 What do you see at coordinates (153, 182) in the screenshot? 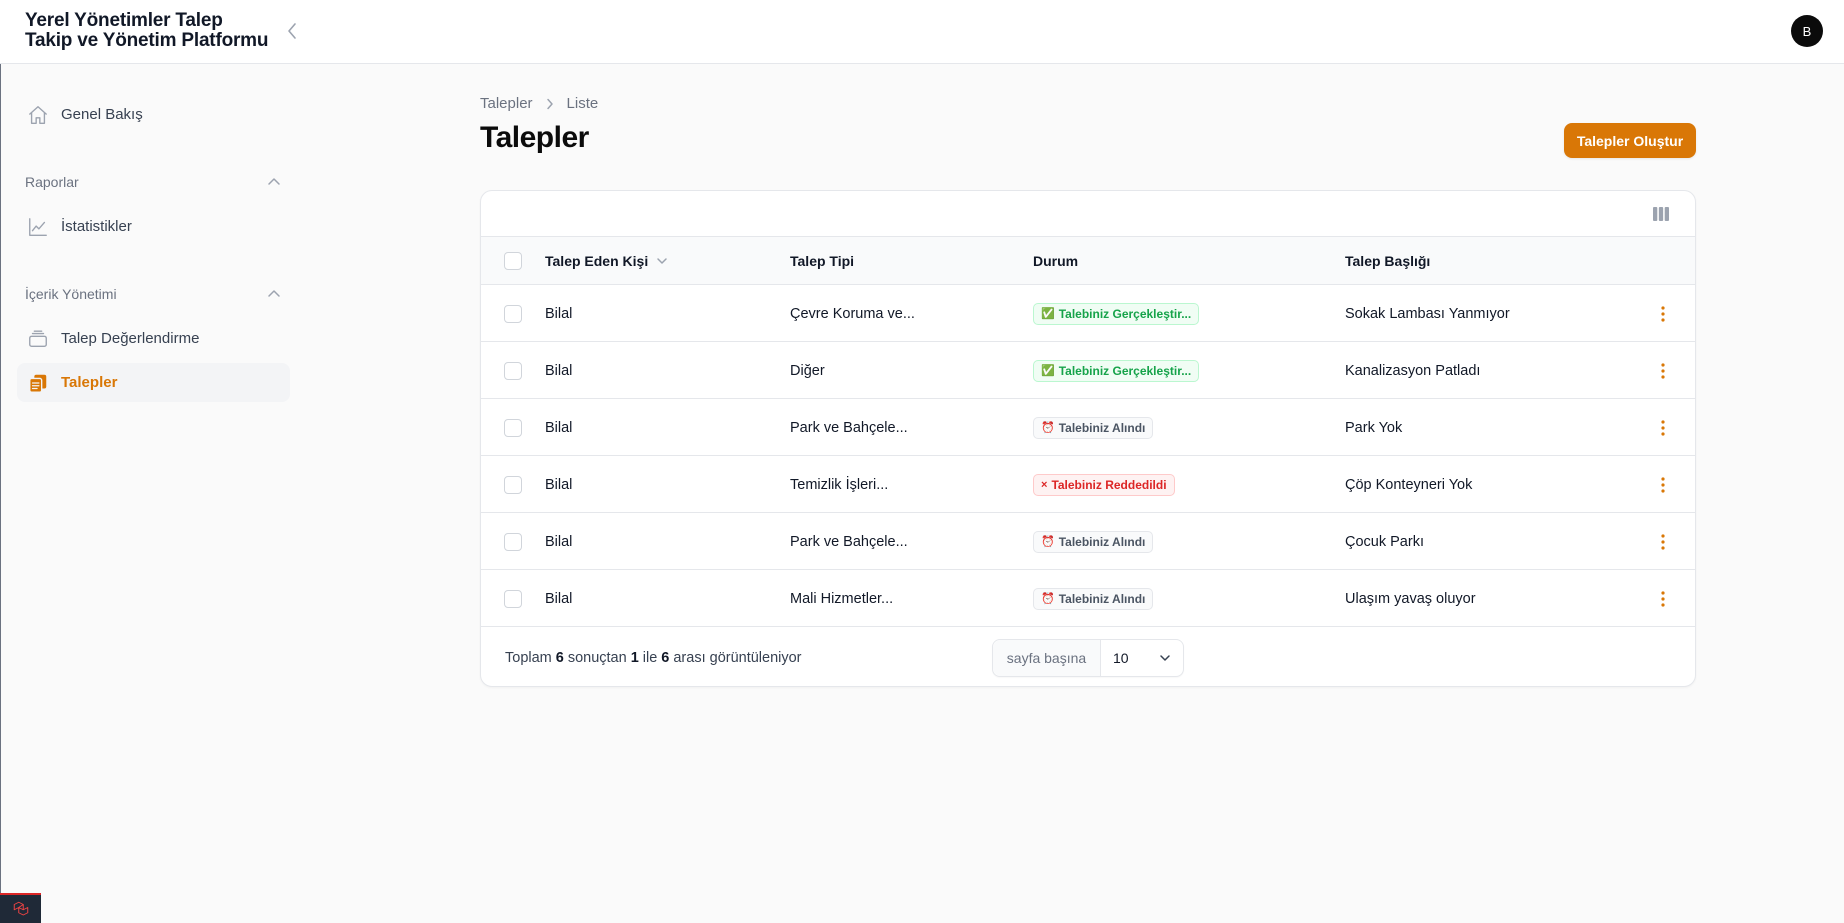
I see `sidebar-group-raporlar: Raporlar` at bounding box center [153, 182].